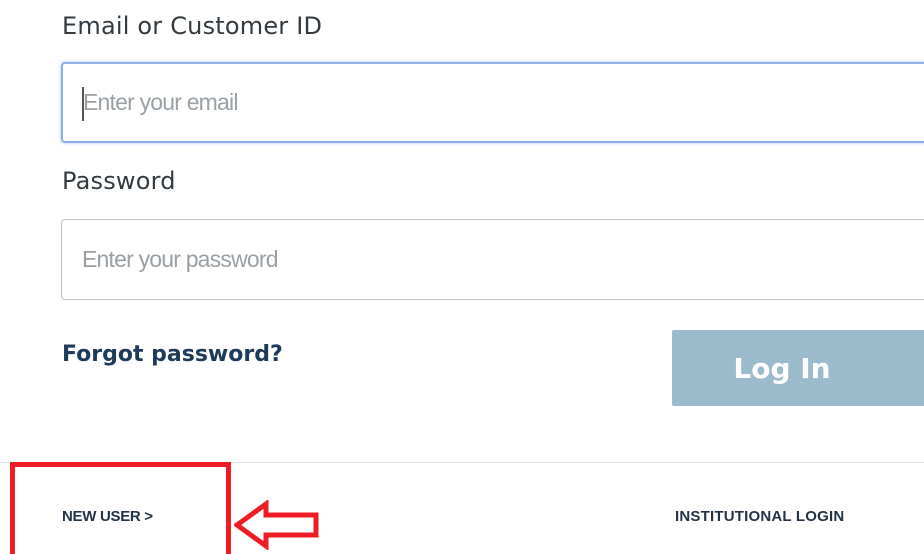  What do you see at coordinates (798, 368) in the screenshot?
I see `login-button: Log In` at bounding box center [798, 368].